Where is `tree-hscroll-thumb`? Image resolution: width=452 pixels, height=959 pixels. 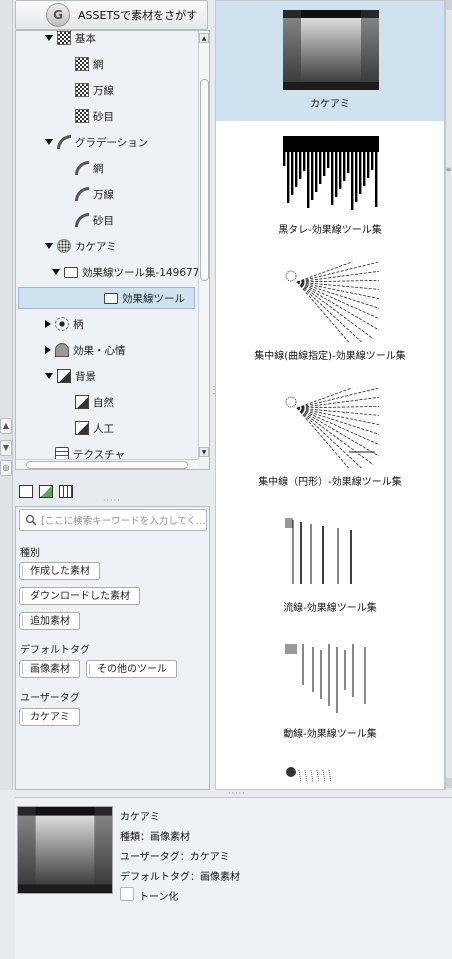 tree-hscroll-thumb is located at coordinates (107, 465).